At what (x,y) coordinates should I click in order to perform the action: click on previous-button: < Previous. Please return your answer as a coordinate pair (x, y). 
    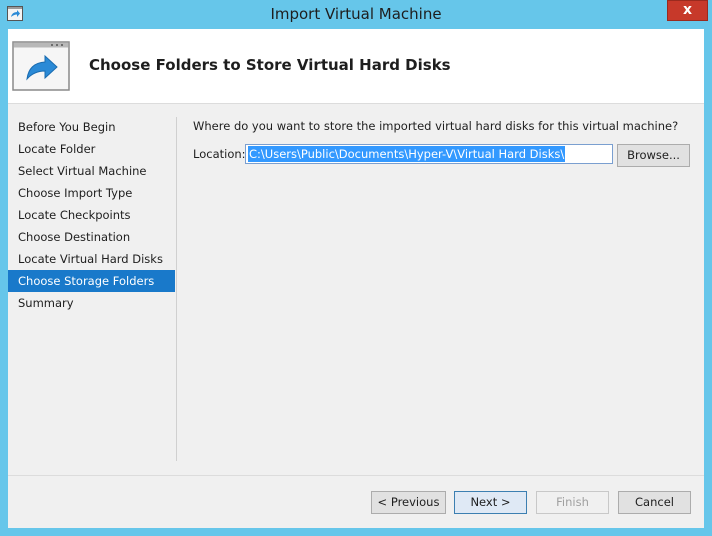
    Looking at the image, I should click on (408, 502).